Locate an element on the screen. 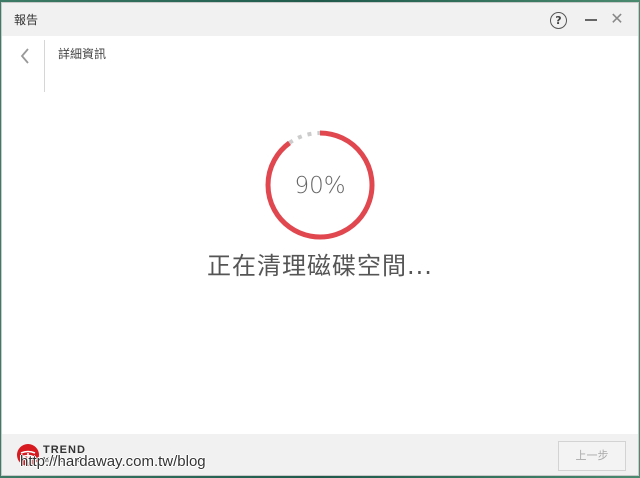  watermark-url: http://hardaway.com.tw/blog is located at coordinates (113, 461).